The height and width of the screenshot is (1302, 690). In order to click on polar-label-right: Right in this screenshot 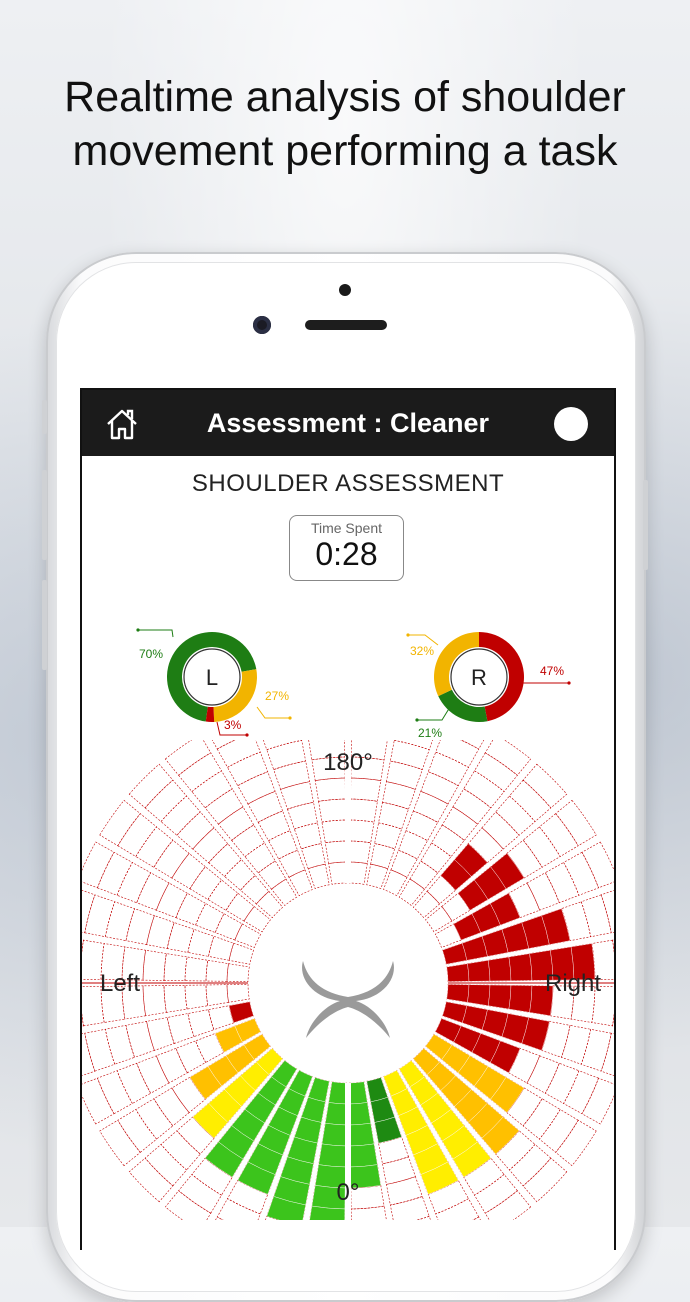, I will do `click(573, 983)`.